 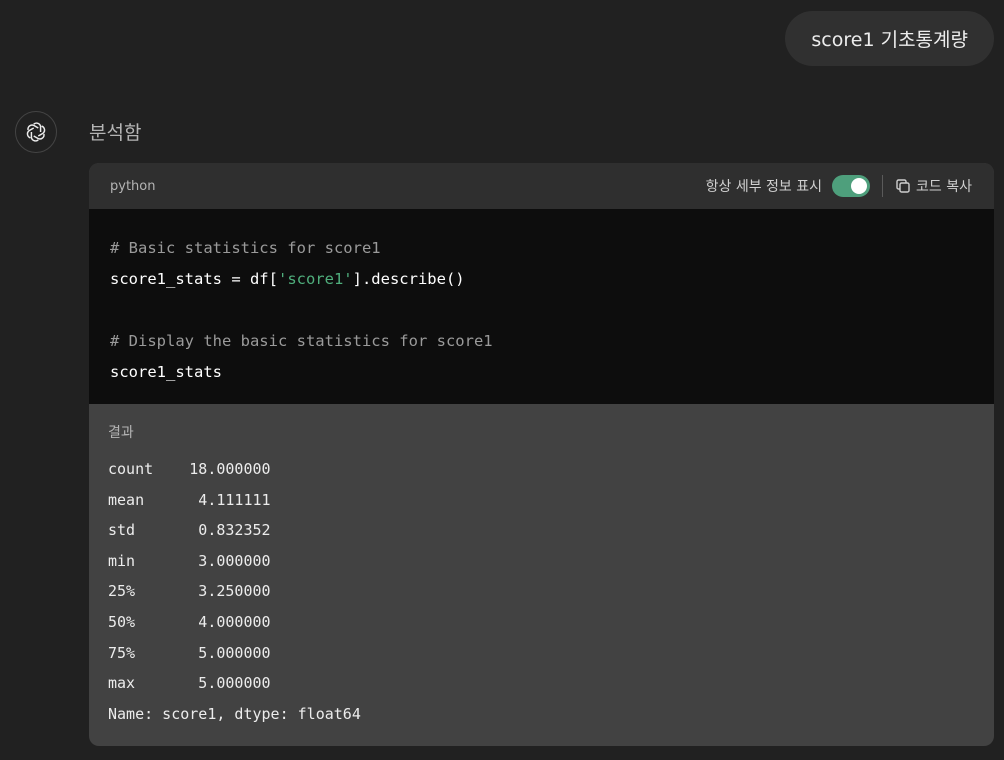 What do you see at coordinates (189, 469) in the screenshot?
I see `result-line: count 18.000000` at bounding box center [189, 469].